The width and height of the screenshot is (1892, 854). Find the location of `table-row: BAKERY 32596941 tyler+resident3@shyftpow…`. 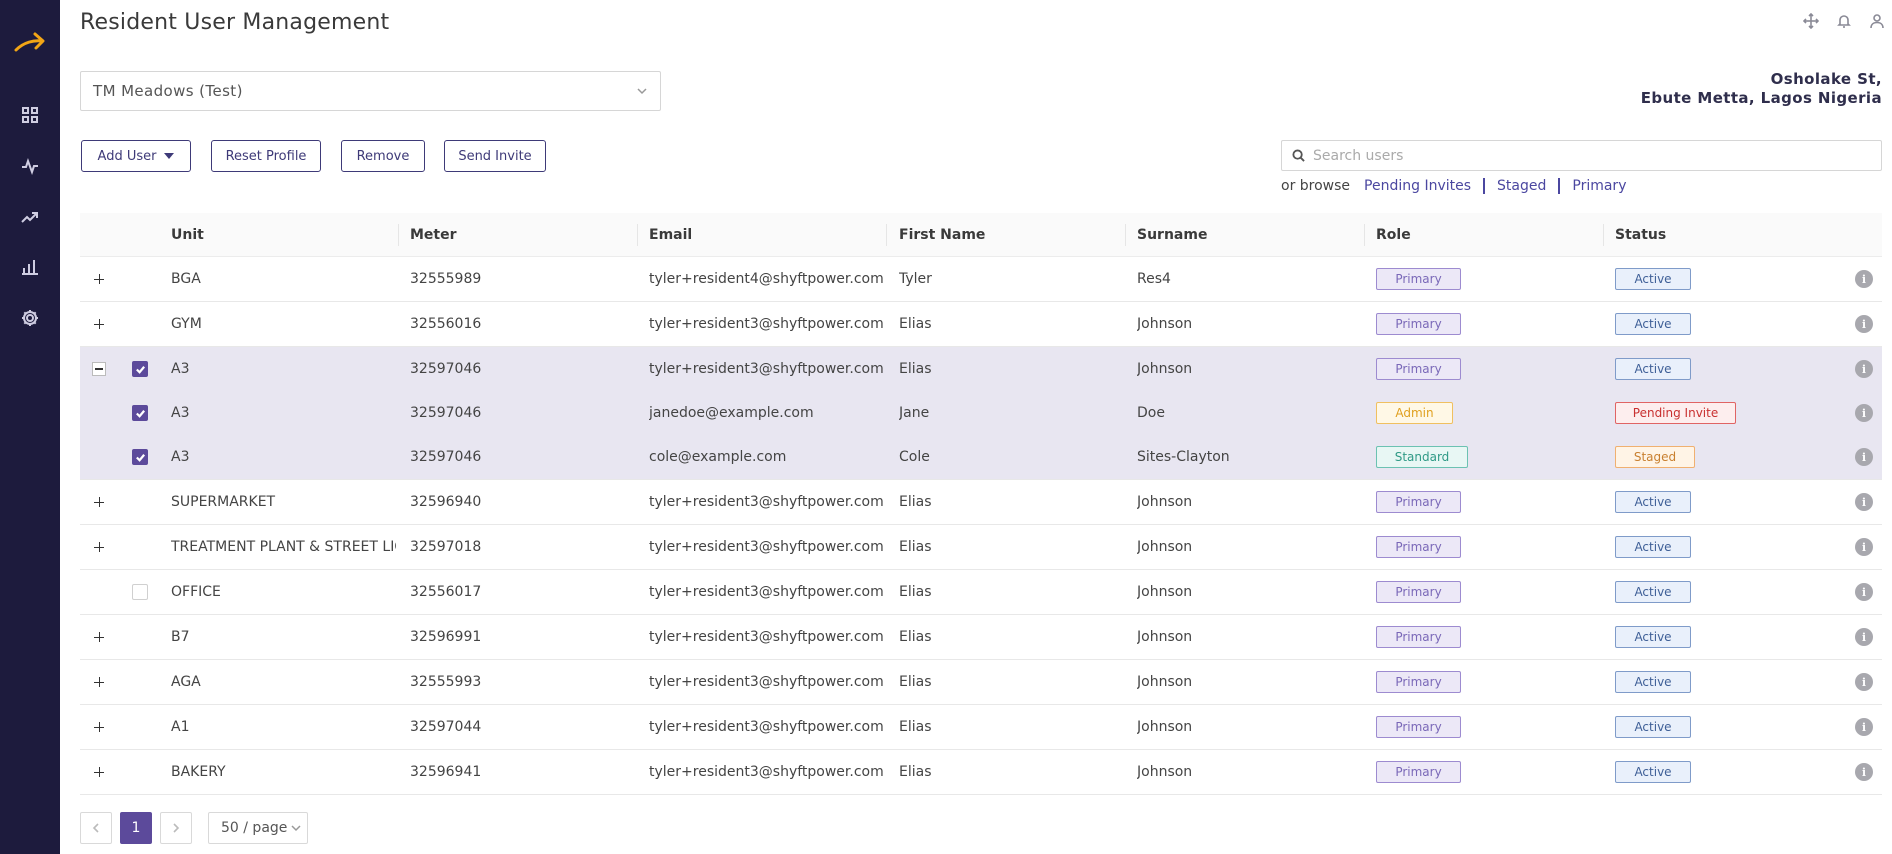

table-row: BAKERY 32596941 tyler+resident3@shyftpow… is located at coordinates (981, 772).